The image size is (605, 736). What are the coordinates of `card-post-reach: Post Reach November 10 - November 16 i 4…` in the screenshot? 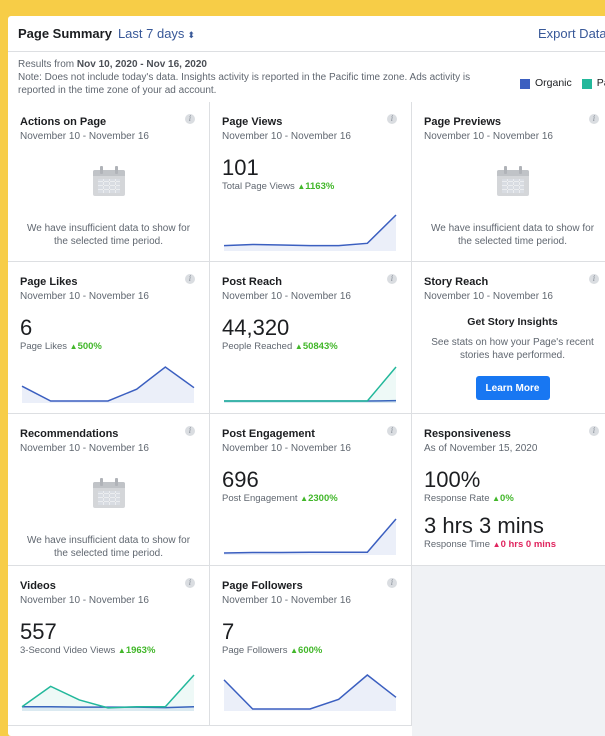 It's located at (311, 338).